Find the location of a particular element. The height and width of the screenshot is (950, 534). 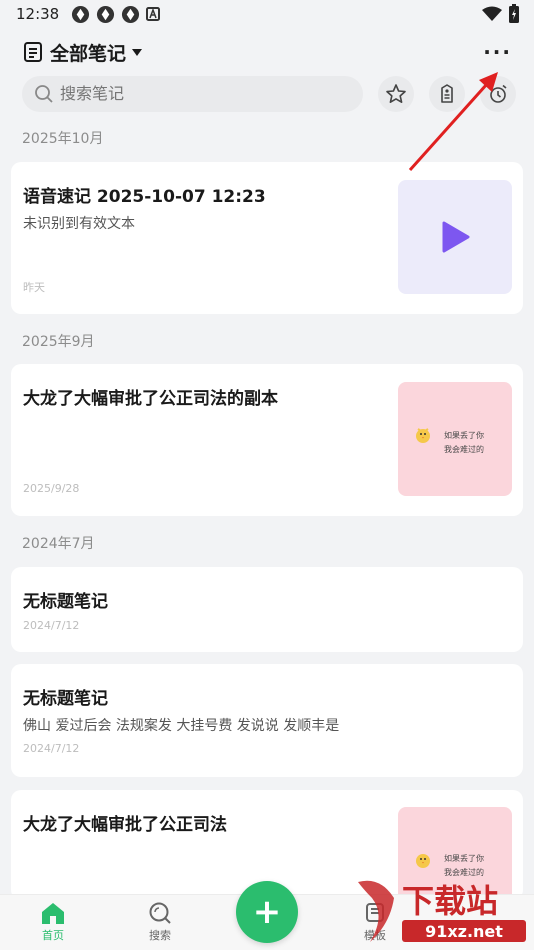

nav-home-label: 首页 is located at coordinates (53, 935).